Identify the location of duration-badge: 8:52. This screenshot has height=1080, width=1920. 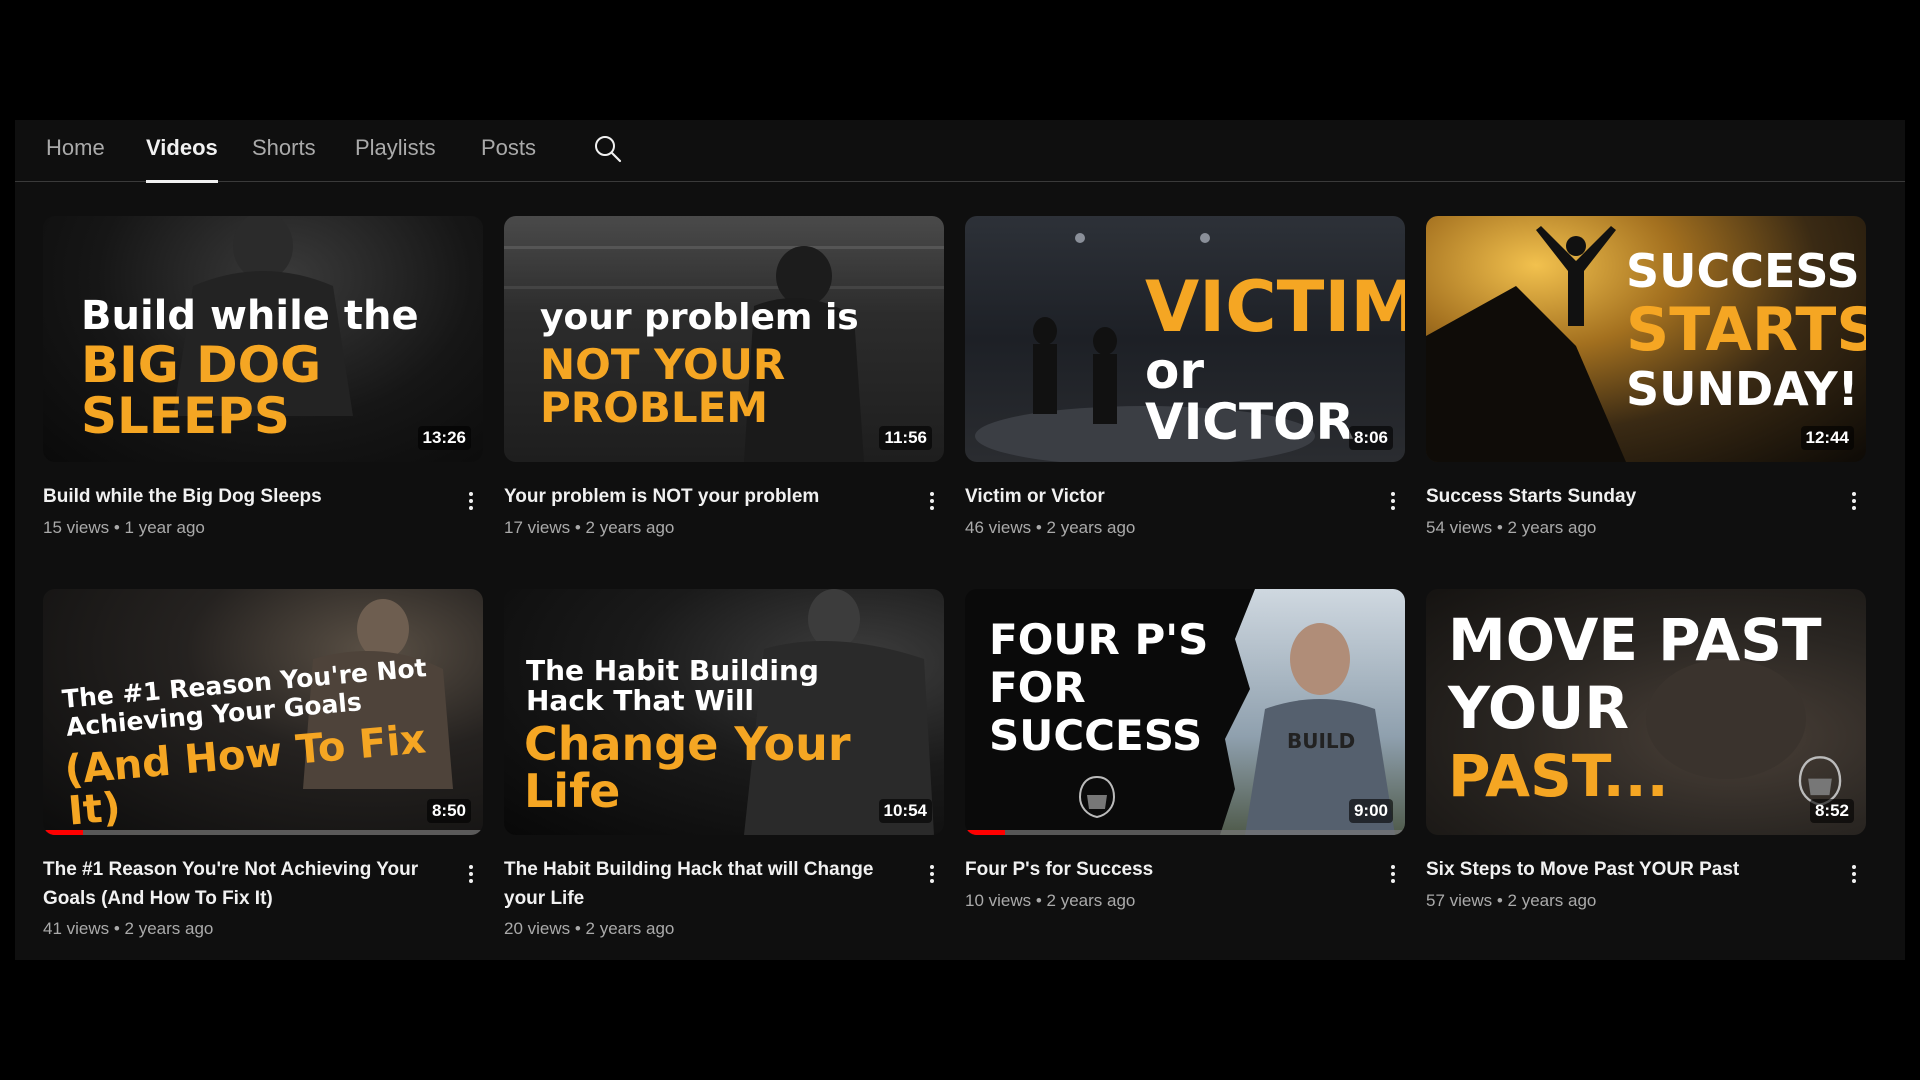
(1831, 811).